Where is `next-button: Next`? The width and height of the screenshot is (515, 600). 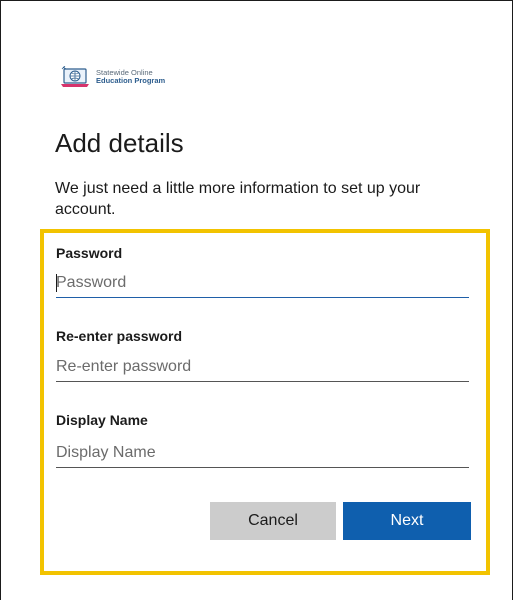
next-button: Next is located at coordinates (407, 521).